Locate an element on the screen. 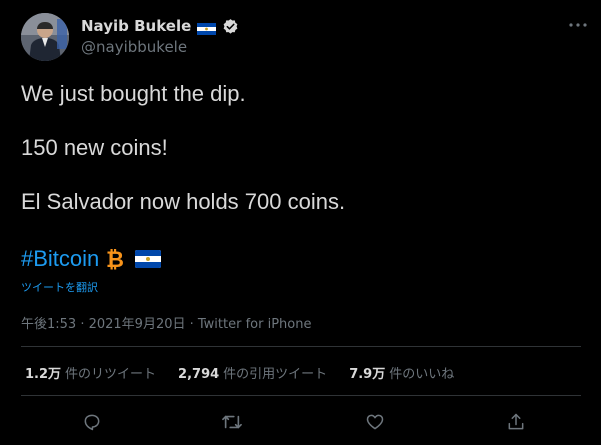 The image size is (601, 445). tweet-text-line: We just bought the dip. is located at coordinates (133, 93).